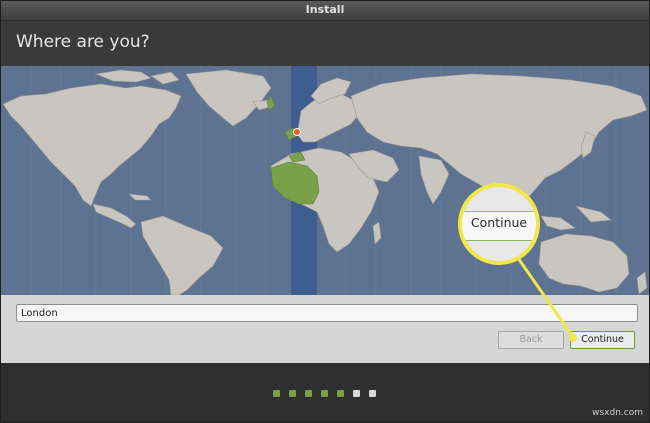 This screenshot has height=423, width=650. Describe the element at coordinates (297, 132) in the screenshot. I see `pin-icon` at that location.